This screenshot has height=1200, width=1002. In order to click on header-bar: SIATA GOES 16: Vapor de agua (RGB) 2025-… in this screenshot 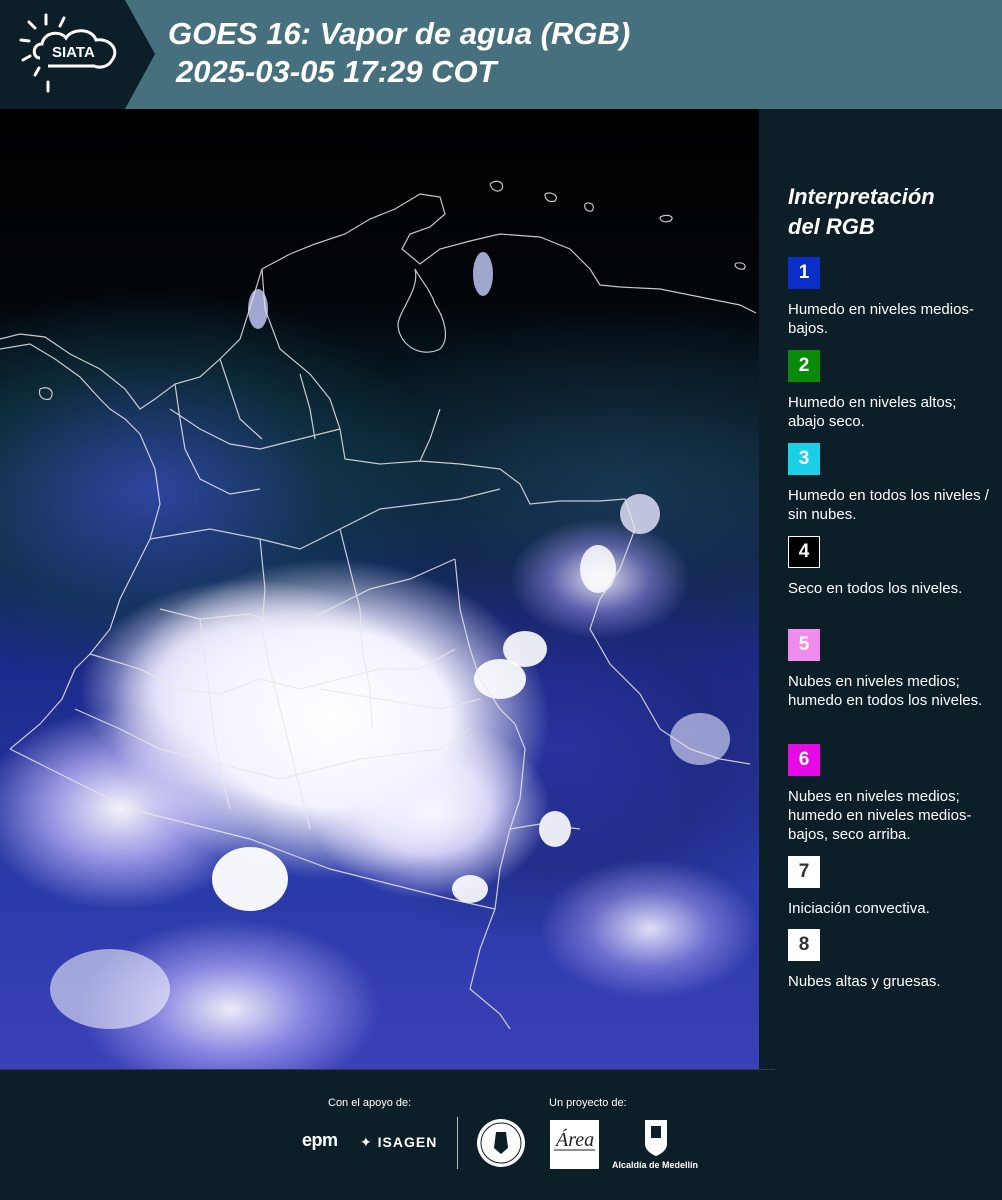, I will do `click(501, 54)`.